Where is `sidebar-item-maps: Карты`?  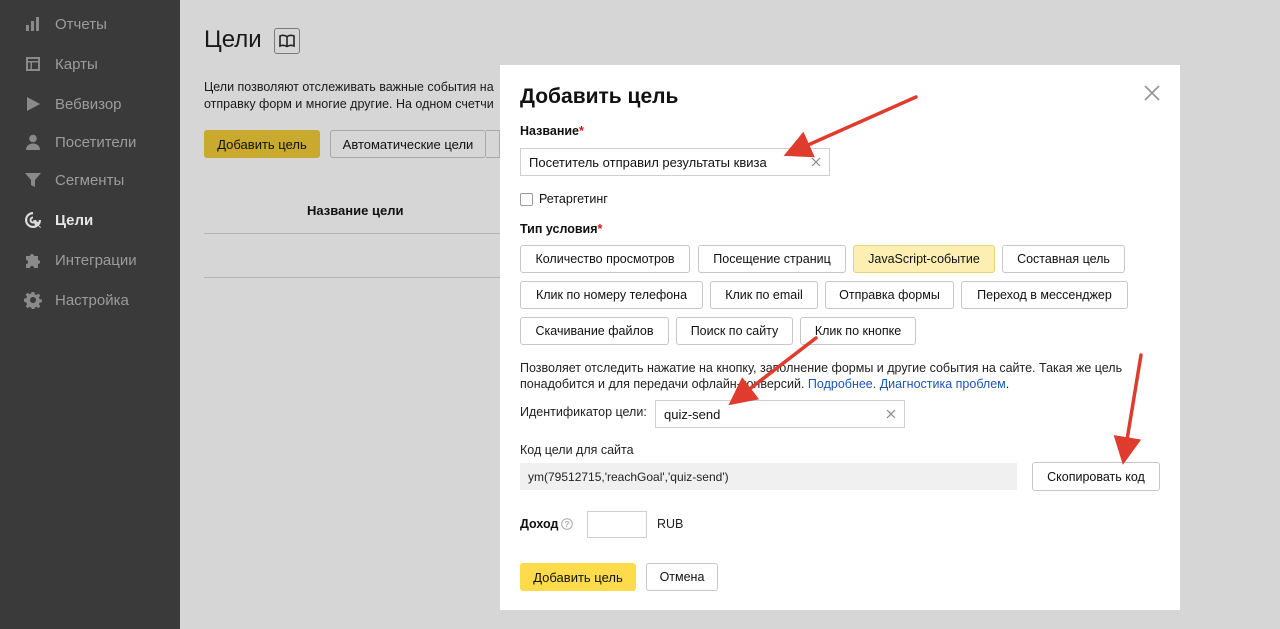
sidebar-item-maps: Карты is located at coordinates (90, 64).